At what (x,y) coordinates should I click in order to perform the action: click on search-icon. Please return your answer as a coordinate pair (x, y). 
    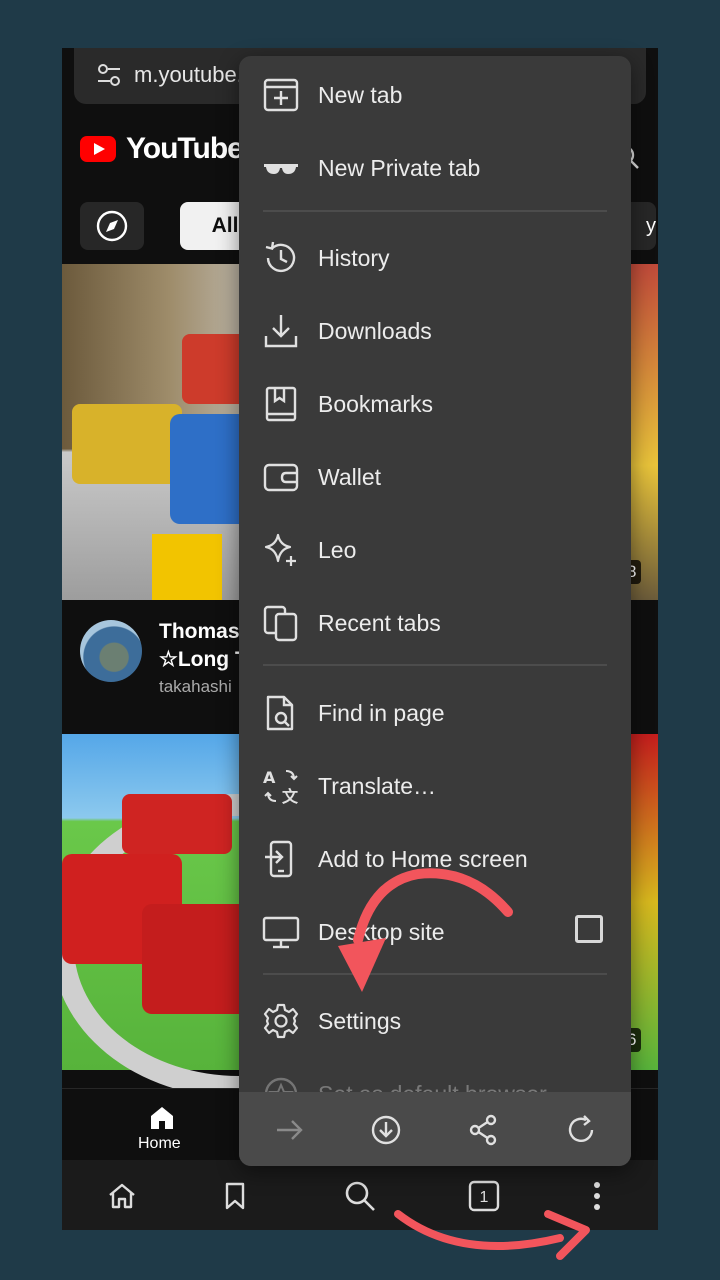
    Looking at the image, I should click on (360, 1196).